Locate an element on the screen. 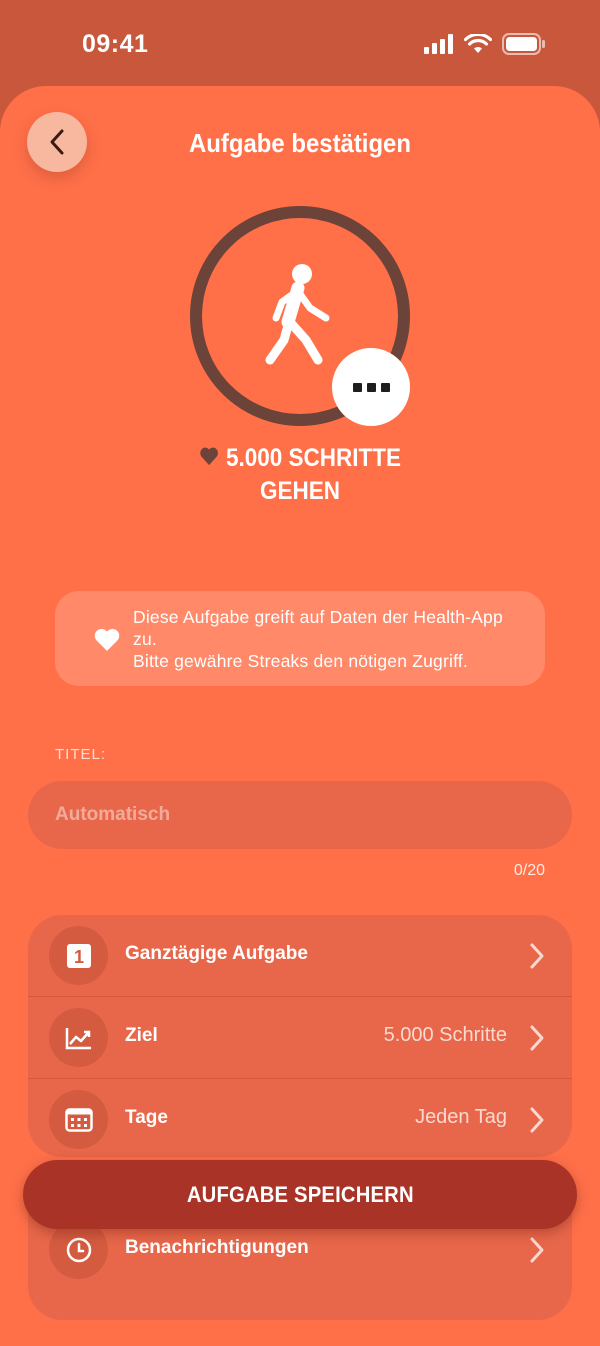 This screenshot has width=600, height=1346. setting-row-all-day: 1 Ganztägige Aufgabe is located at coordinates (300, 955).